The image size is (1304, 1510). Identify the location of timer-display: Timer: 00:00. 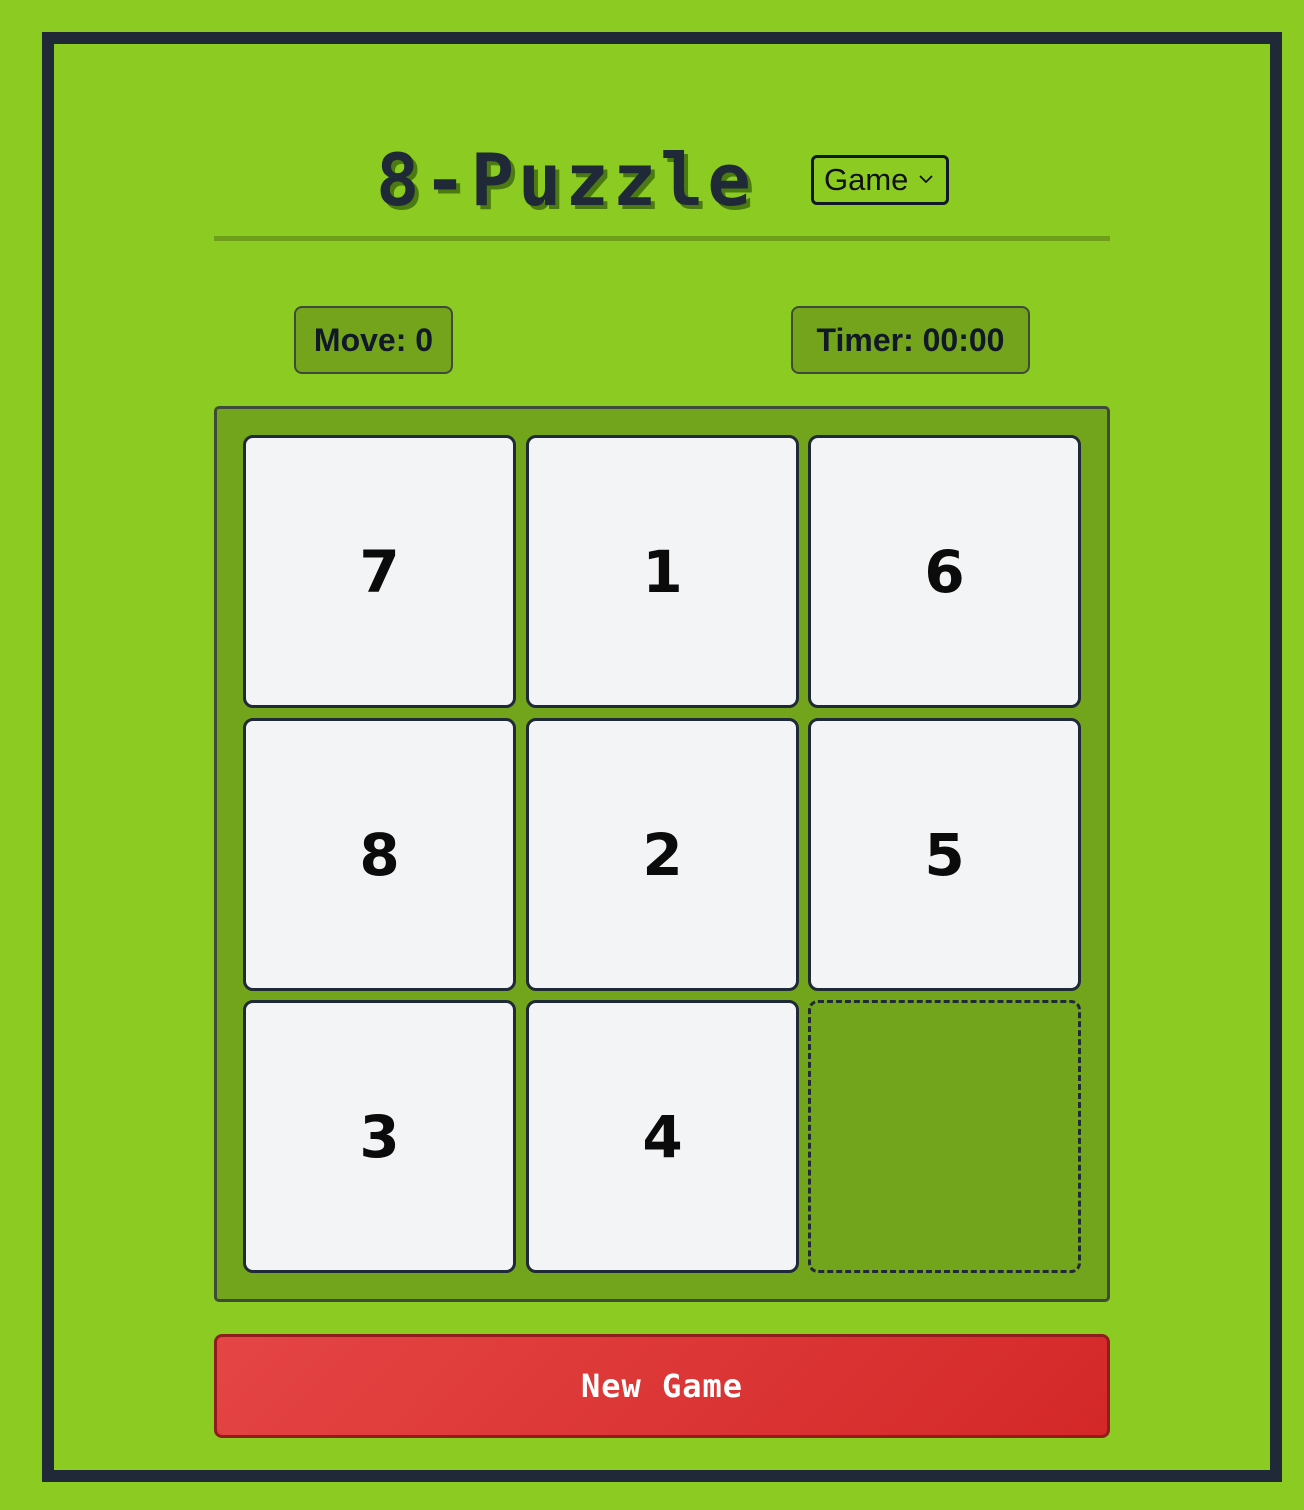
(910, 340).